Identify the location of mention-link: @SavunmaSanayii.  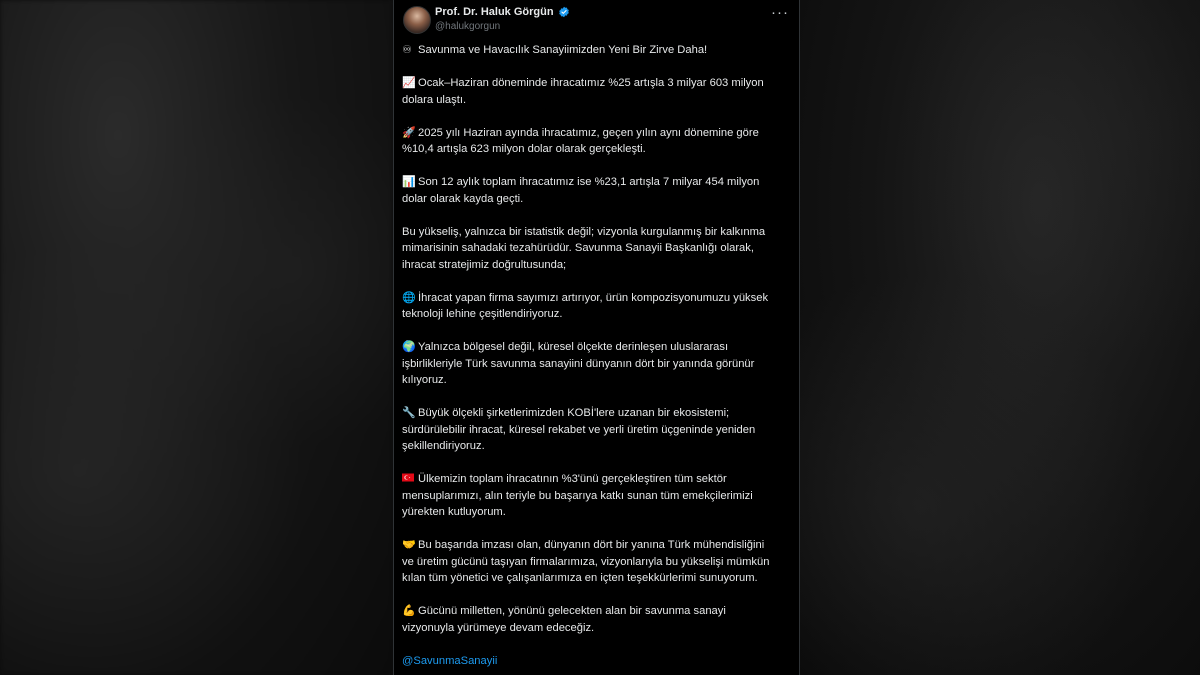
(597, 661).